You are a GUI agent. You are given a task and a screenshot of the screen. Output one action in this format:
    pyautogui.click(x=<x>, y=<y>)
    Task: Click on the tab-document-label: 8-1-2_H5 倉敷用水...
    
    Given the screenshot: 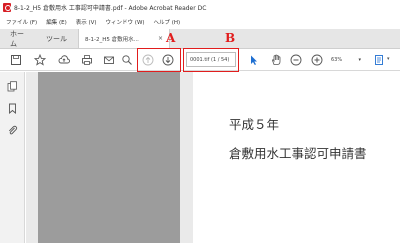 What is the action you would take?
    pyautogui.click(x=112, y=39)
    